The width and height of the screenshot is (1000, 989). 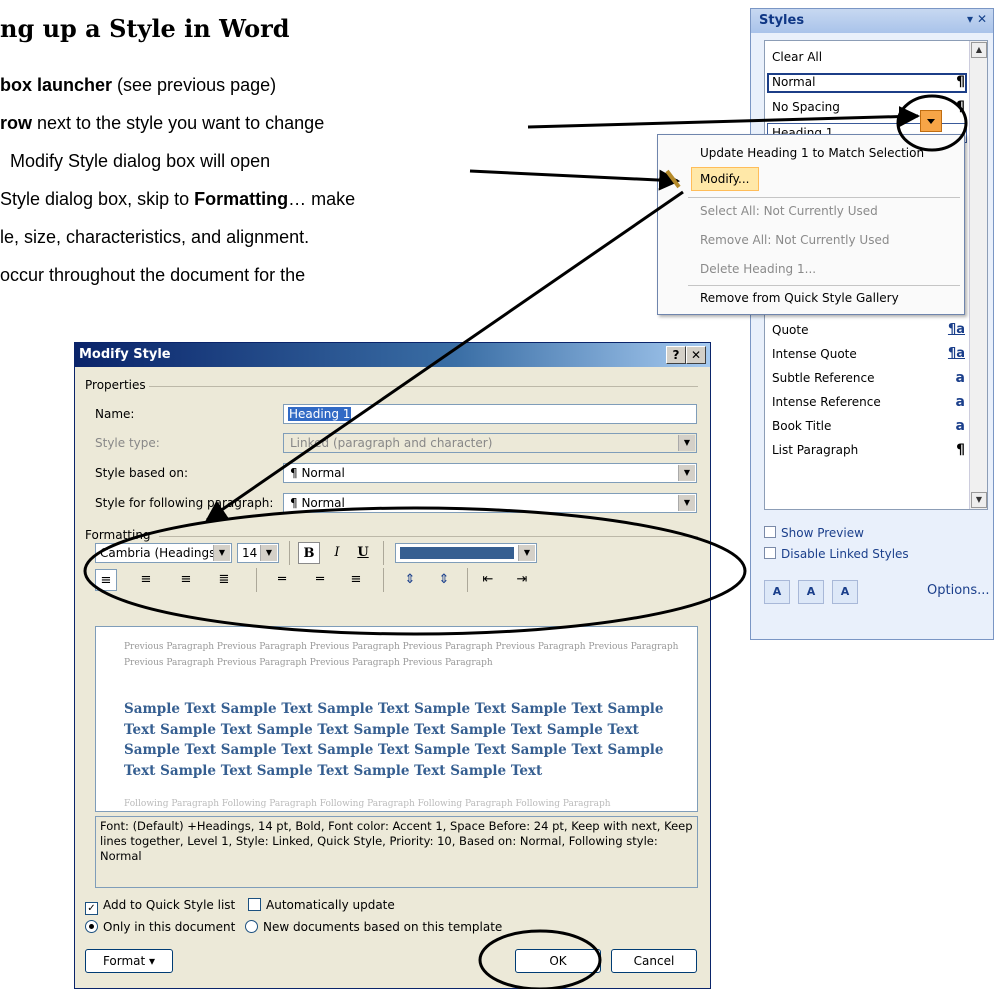 I want to click on circle-dropdown-annotation, so click(x=932, y=123).